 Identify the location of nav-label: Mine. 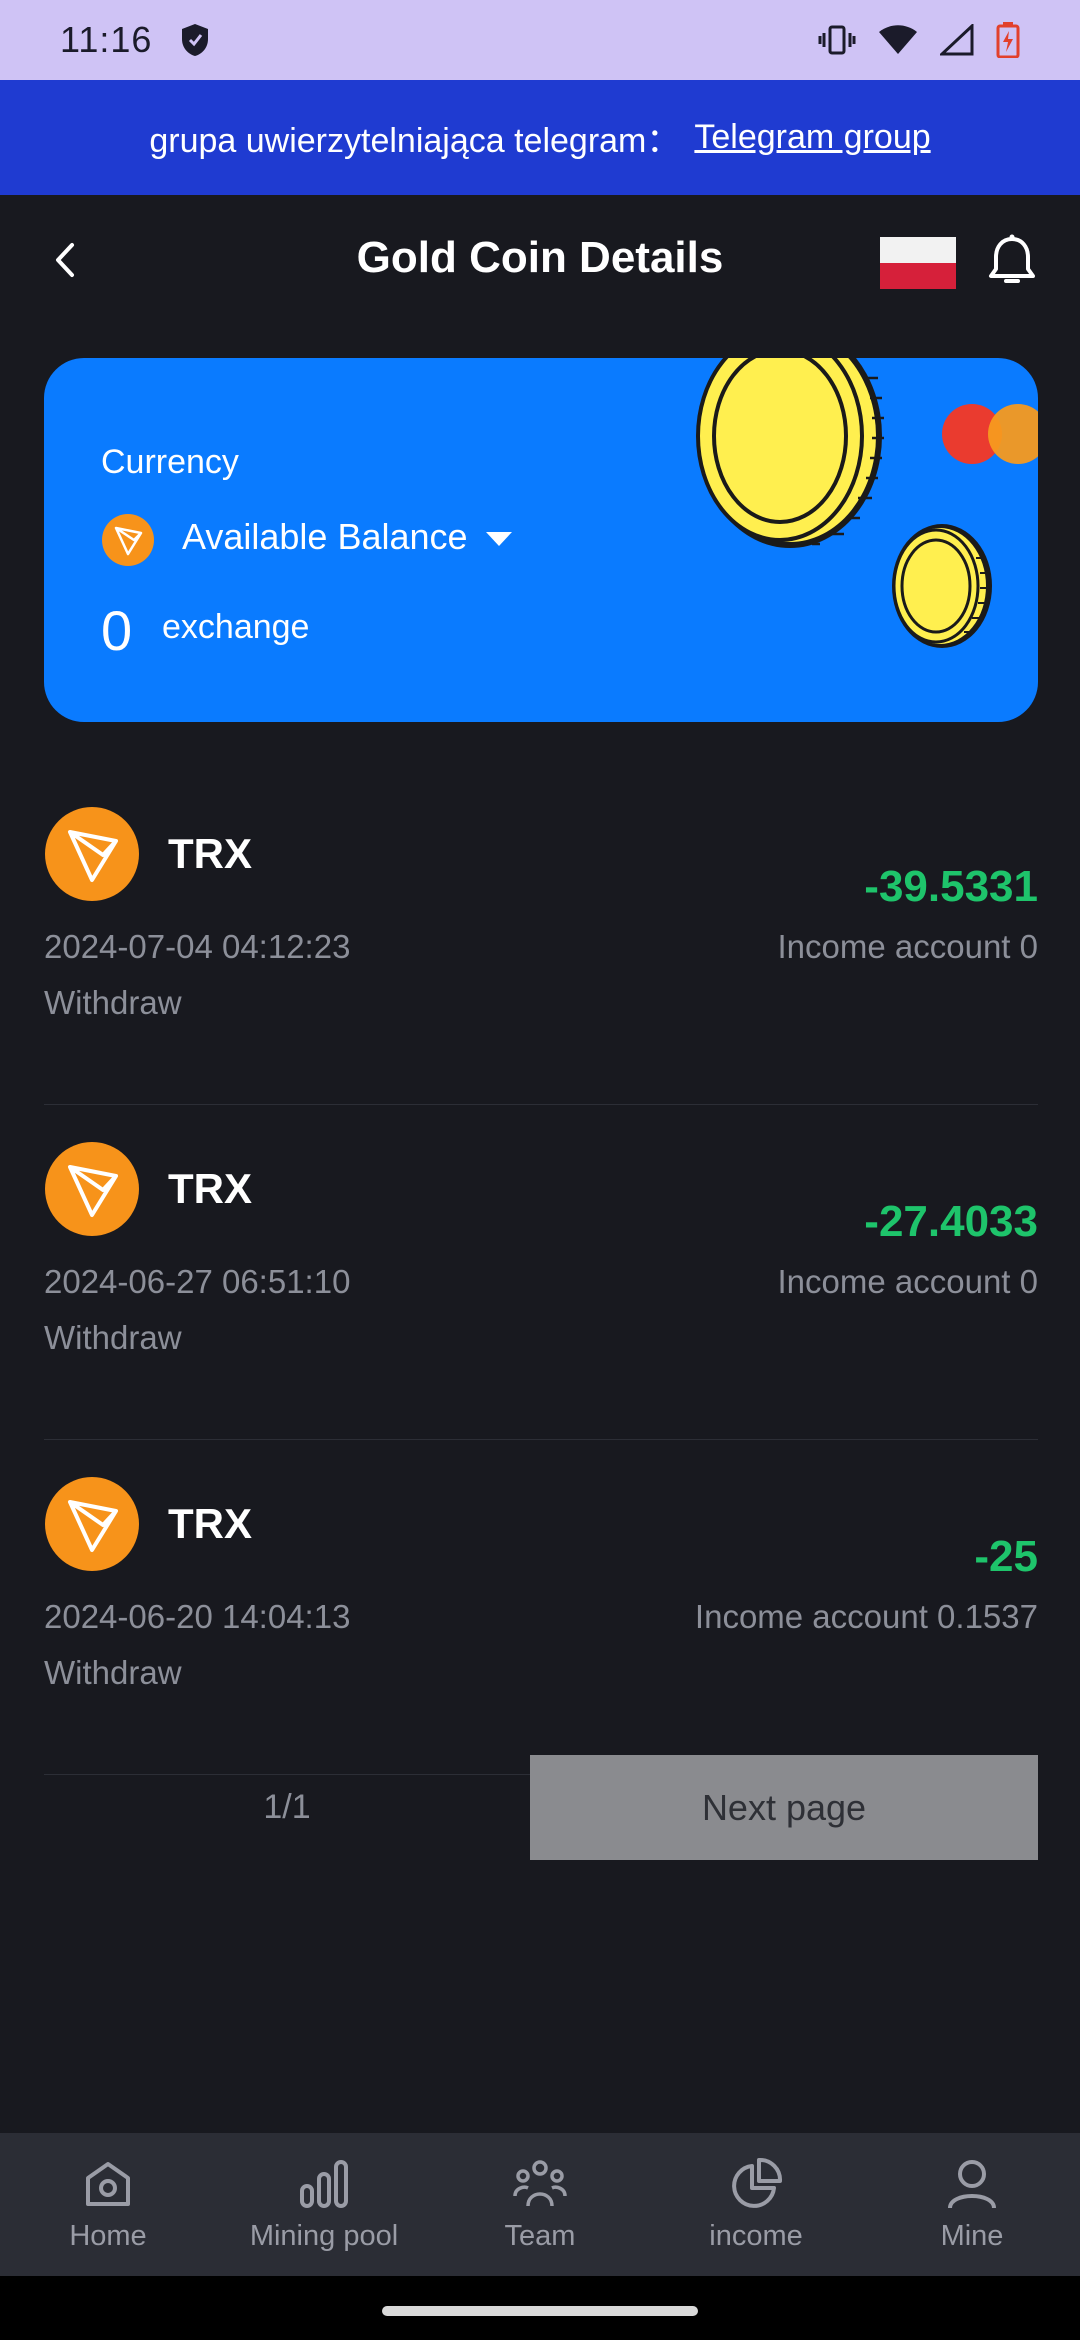
(972, 2236).